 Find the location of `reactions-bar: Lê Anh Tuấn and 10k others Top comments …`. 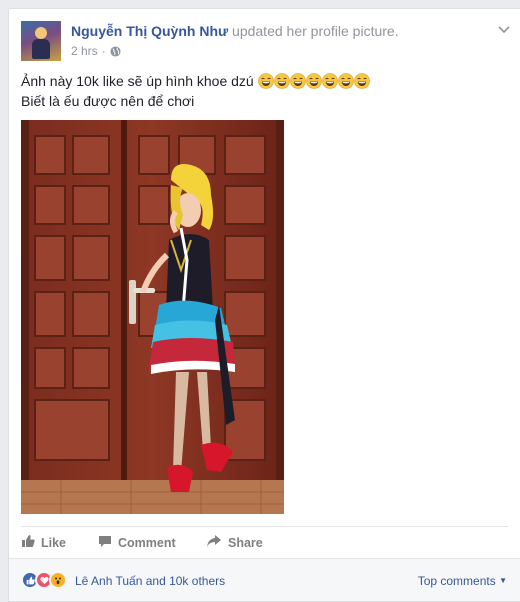

reactions-bar: Lê Anh Tuấn and 10k others Top comments … is located at coordinates (264, 579).